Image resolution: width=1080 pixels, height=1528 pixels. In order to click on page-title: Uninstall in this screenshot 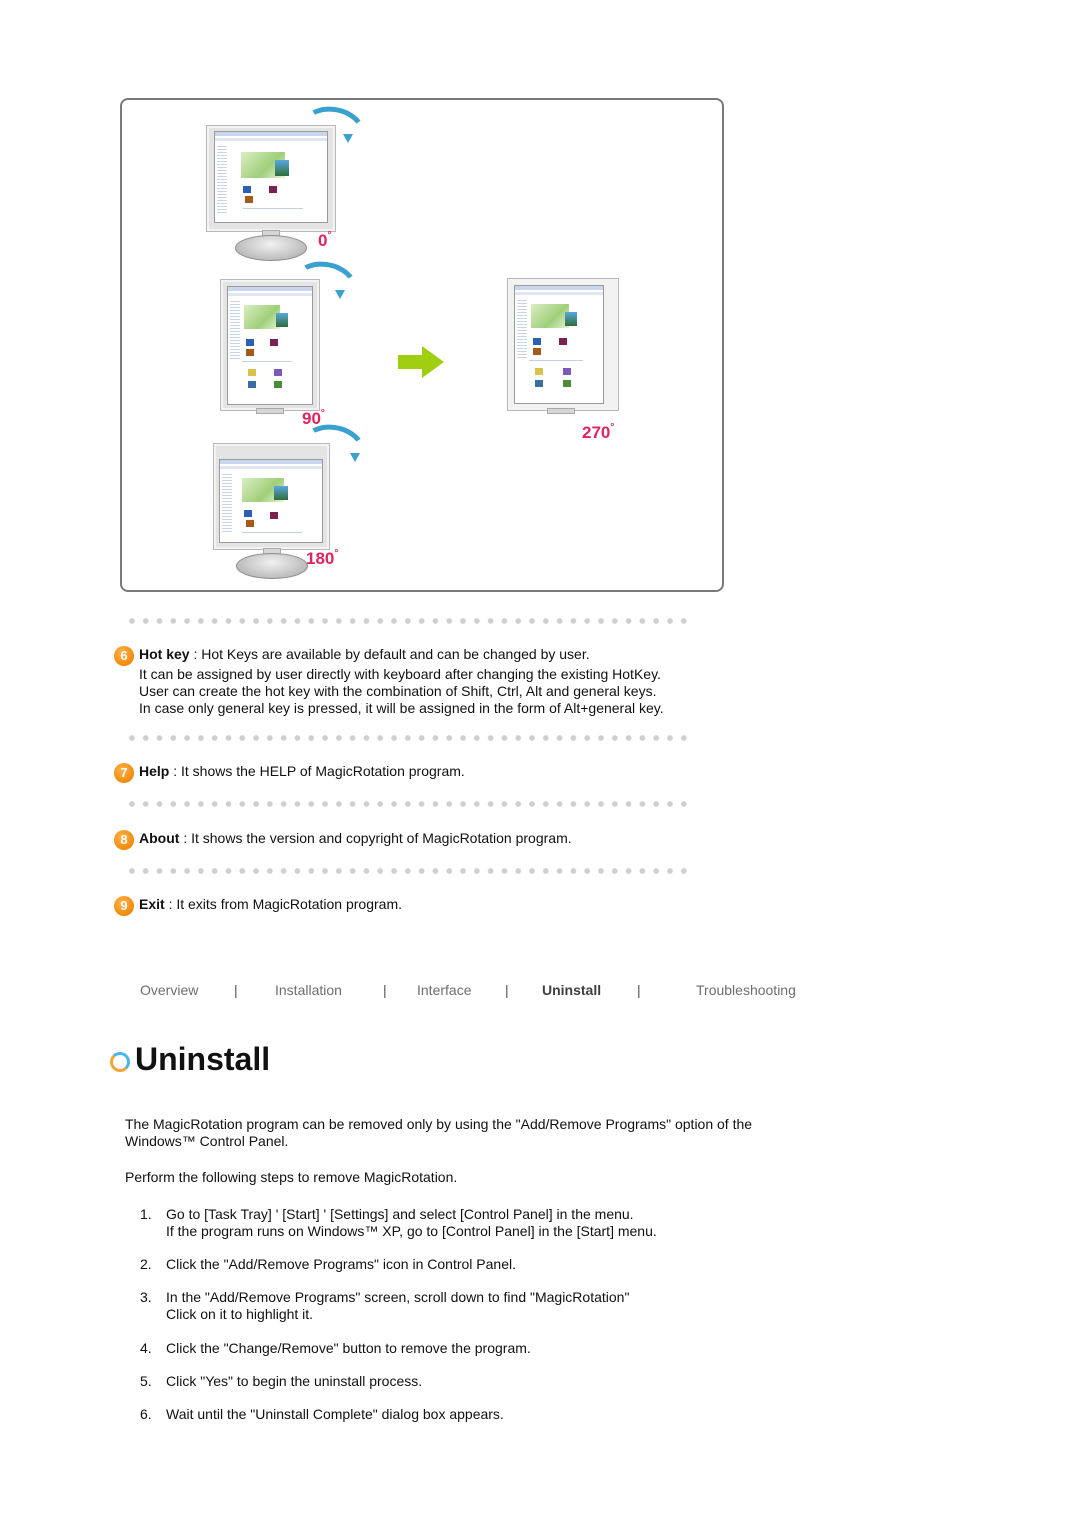, I will do `click(203, 1059)`.